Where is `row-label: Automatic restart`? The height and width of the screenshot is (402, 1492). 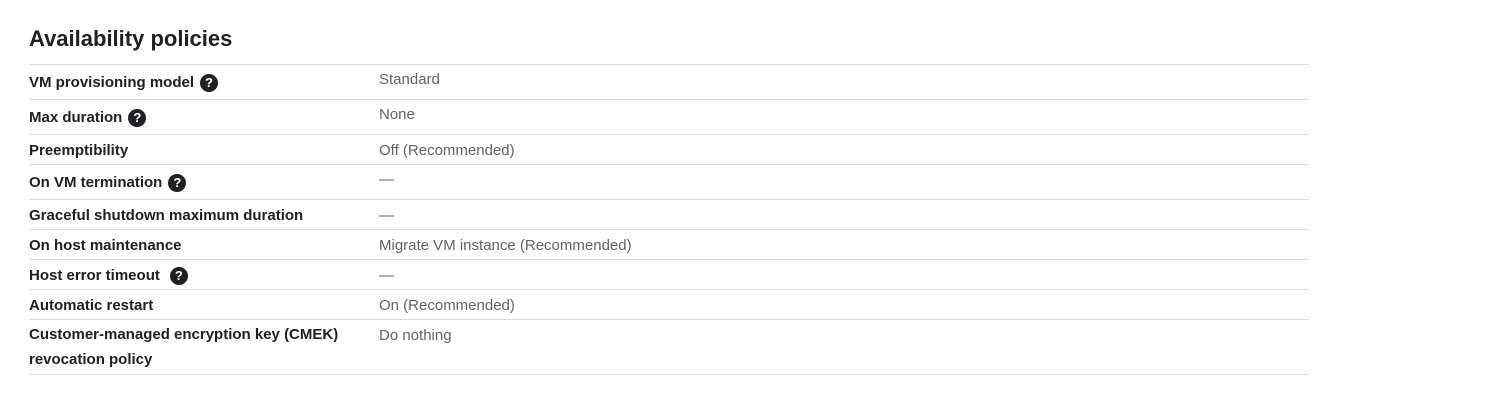 row-label: Automatic restart is located at coordinates (91, 305).